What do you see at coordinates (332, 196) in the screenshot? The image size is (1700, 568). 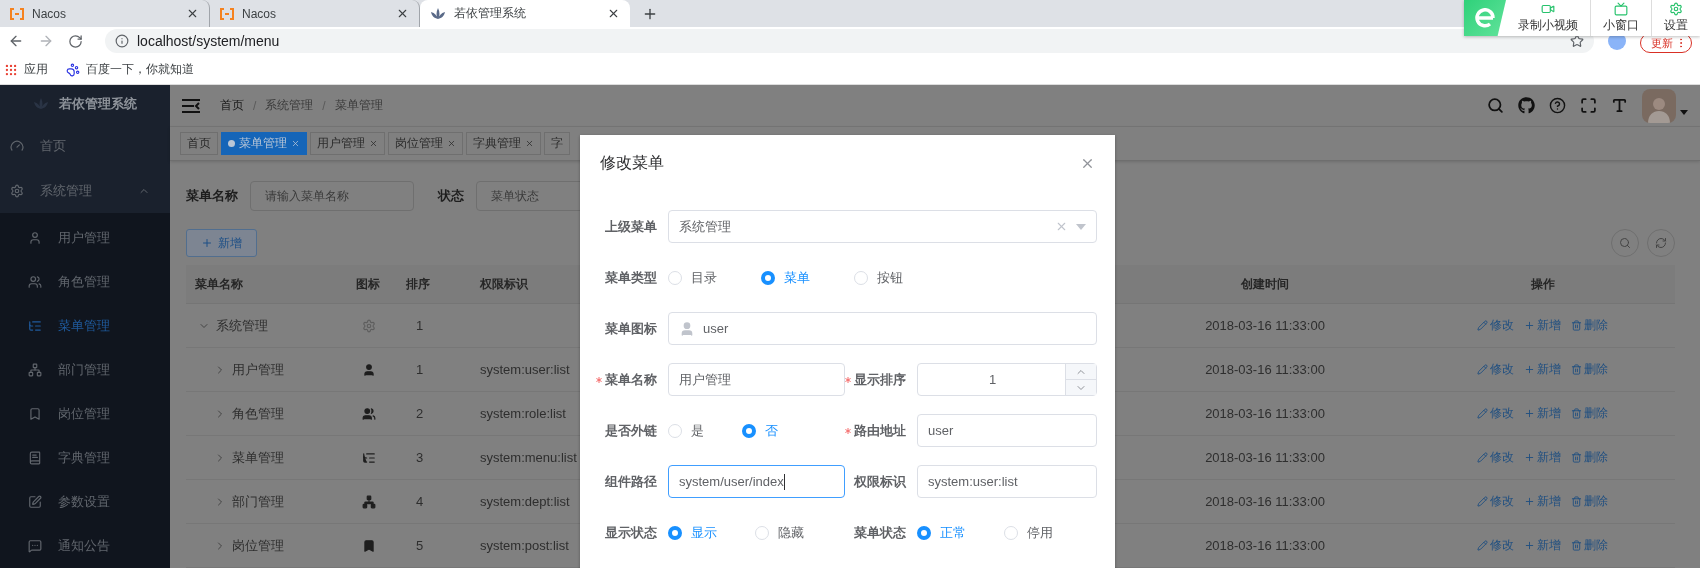 I see `search-field: 请输入菜单名称` at bounding box center [332, 196].